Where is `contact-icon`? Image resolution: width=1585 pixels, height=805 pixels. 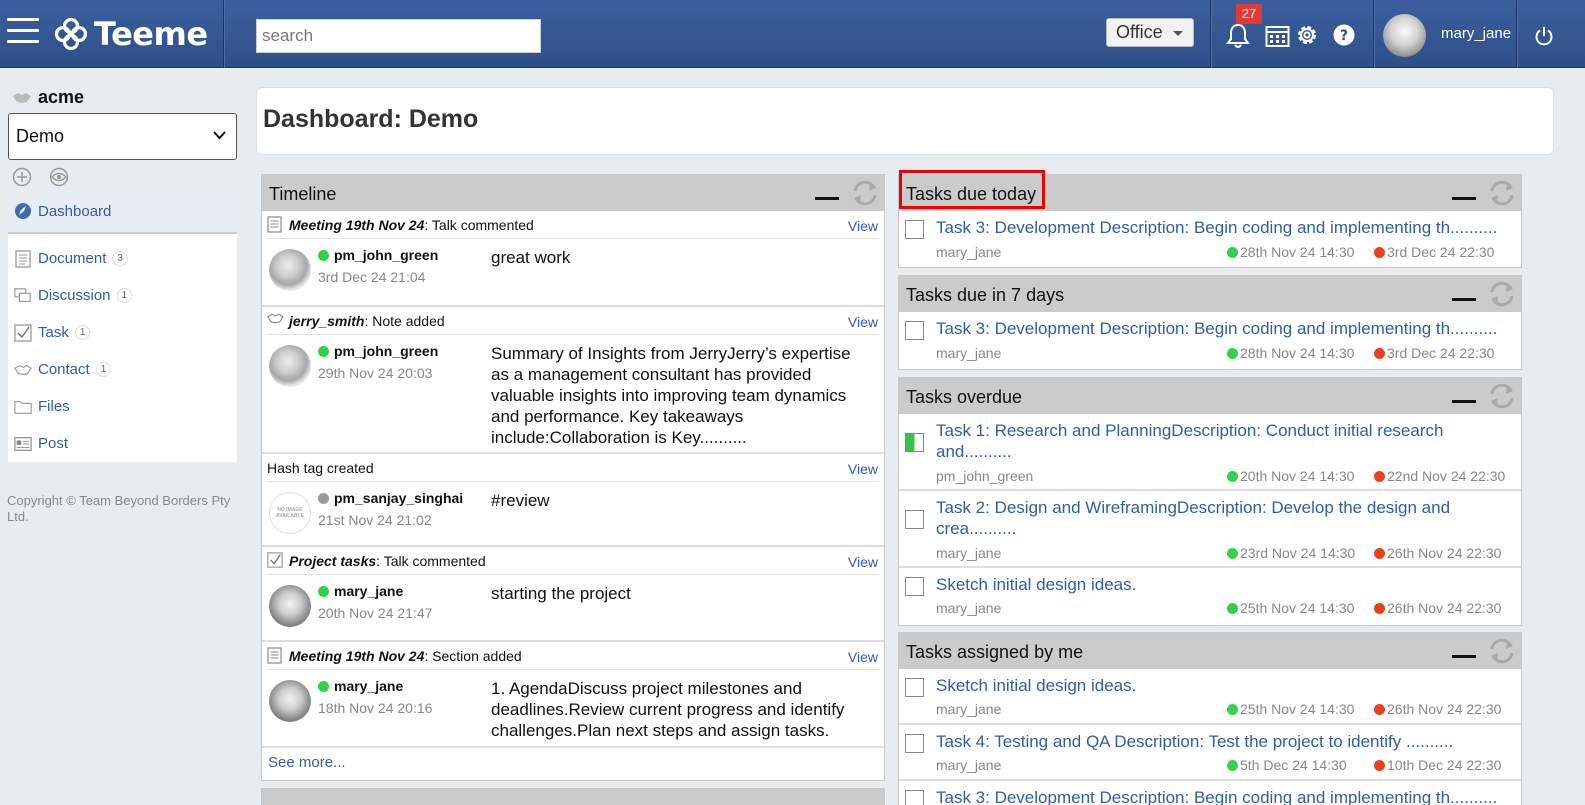
contact-icon is located at coordinates (23, 370).